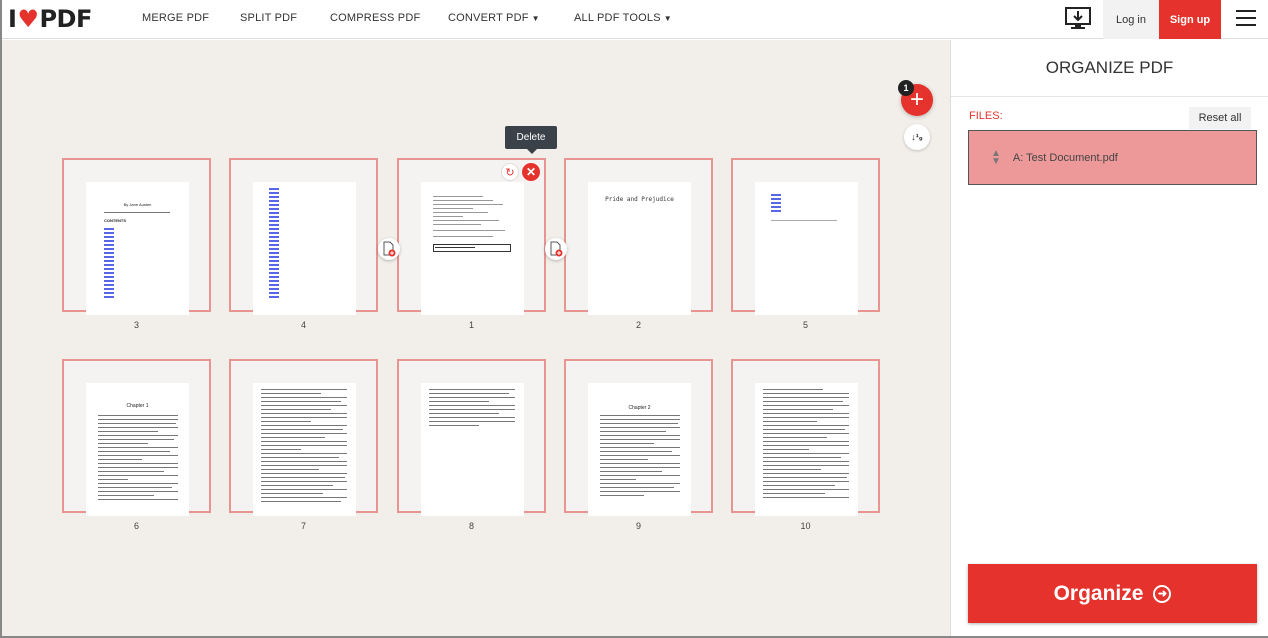  I want to click on page-card: Chapter 2 9, so click(638, 445).